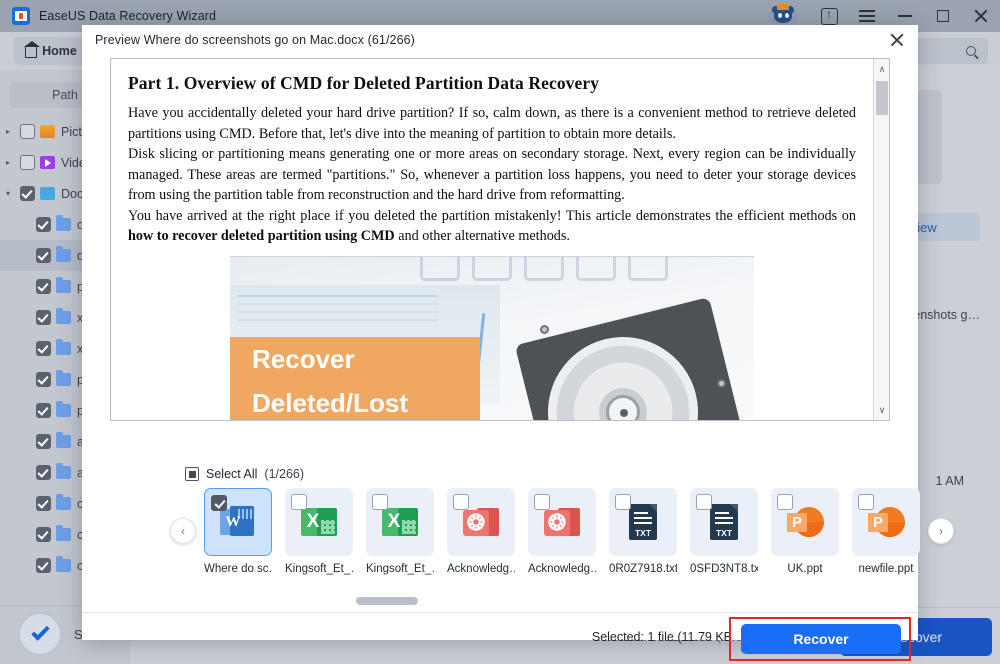 The image size is (1000, 664). What do you see at coordinates (950, 481) in the screenshot?
I see `background-file-time: 1 AM` at bounding box center [950, 481].